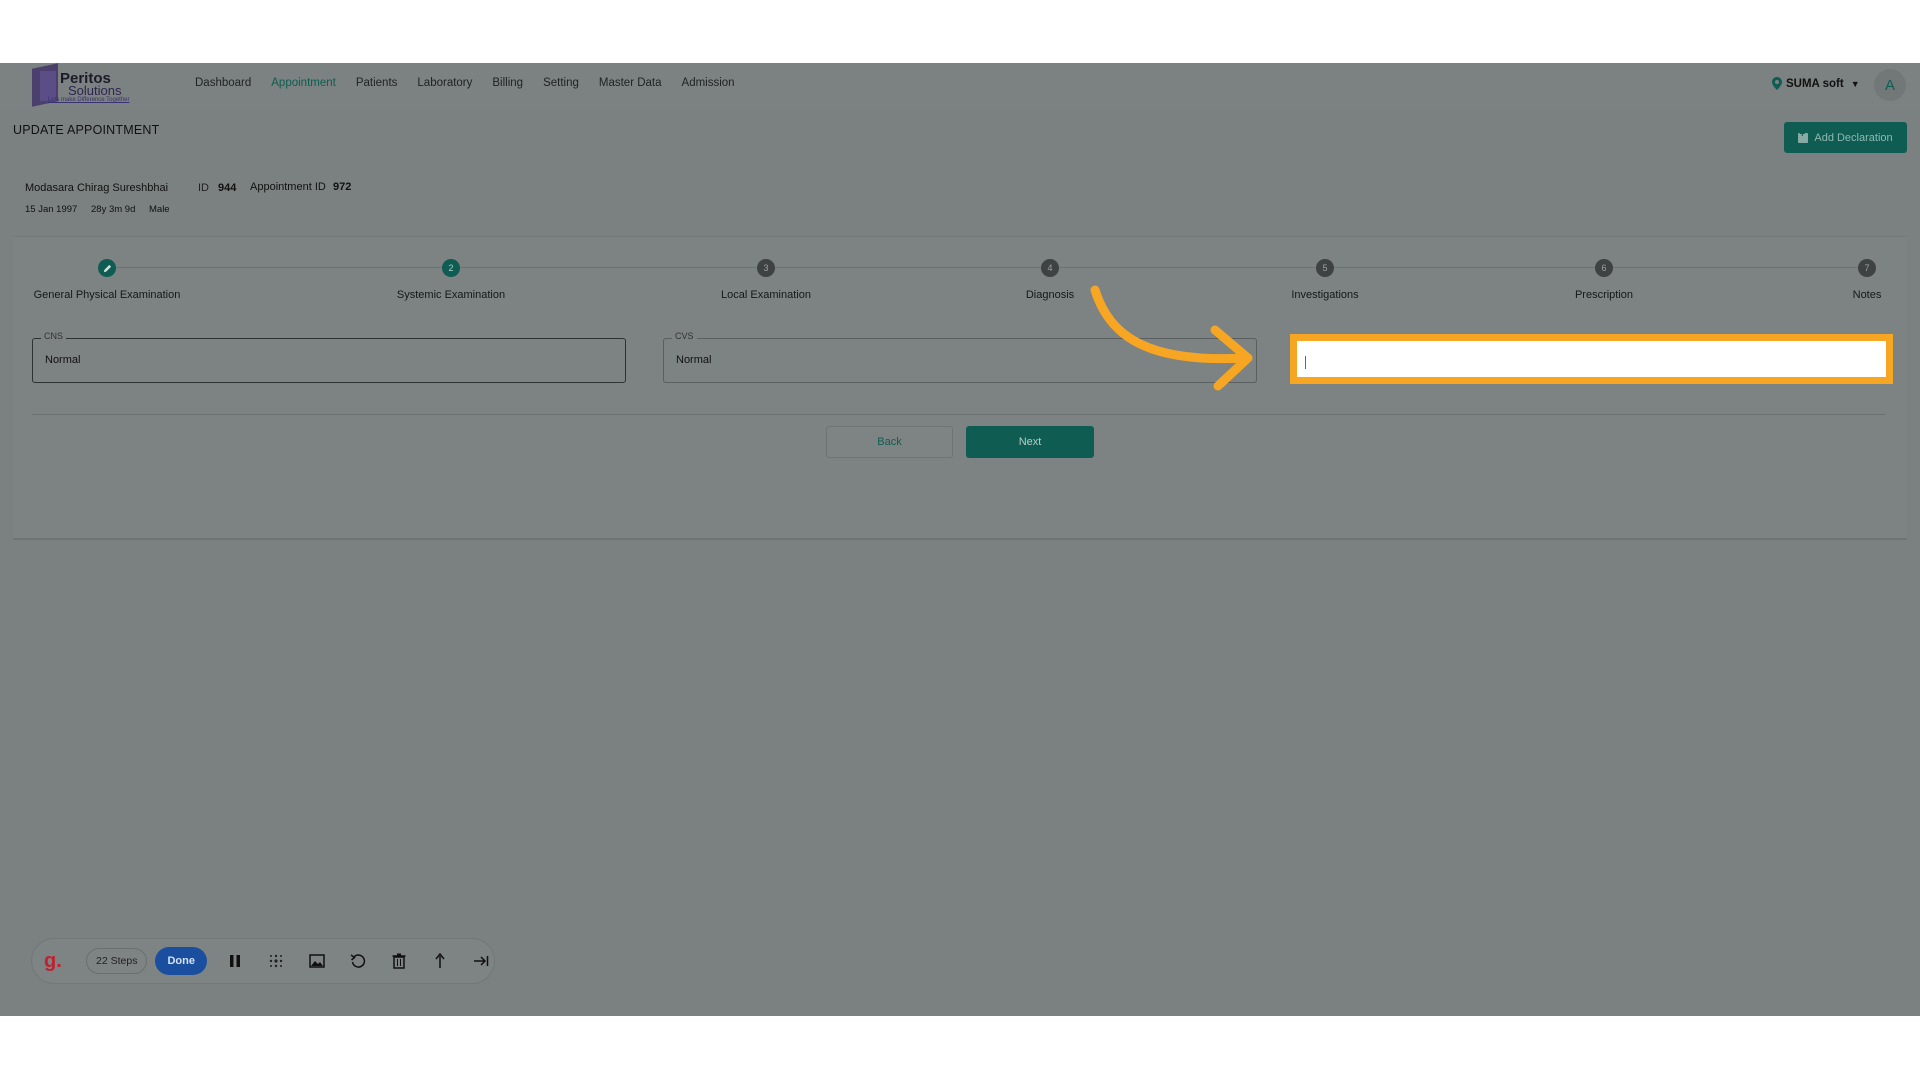  What do you see at coordinates (329, 357) in the screenshot?
I see `cns-field: CNS Normal` at bounding box center [329, 357].